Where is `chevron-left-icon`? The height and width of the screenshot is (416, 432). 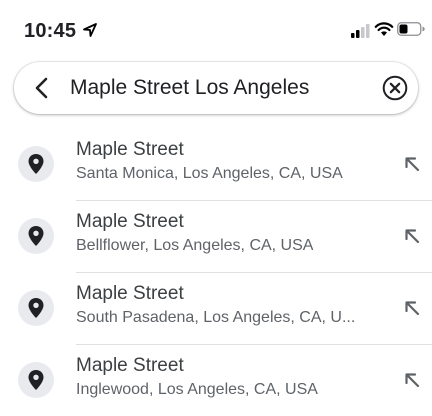
chevron-left-icon is located at coordinates (41, 88).